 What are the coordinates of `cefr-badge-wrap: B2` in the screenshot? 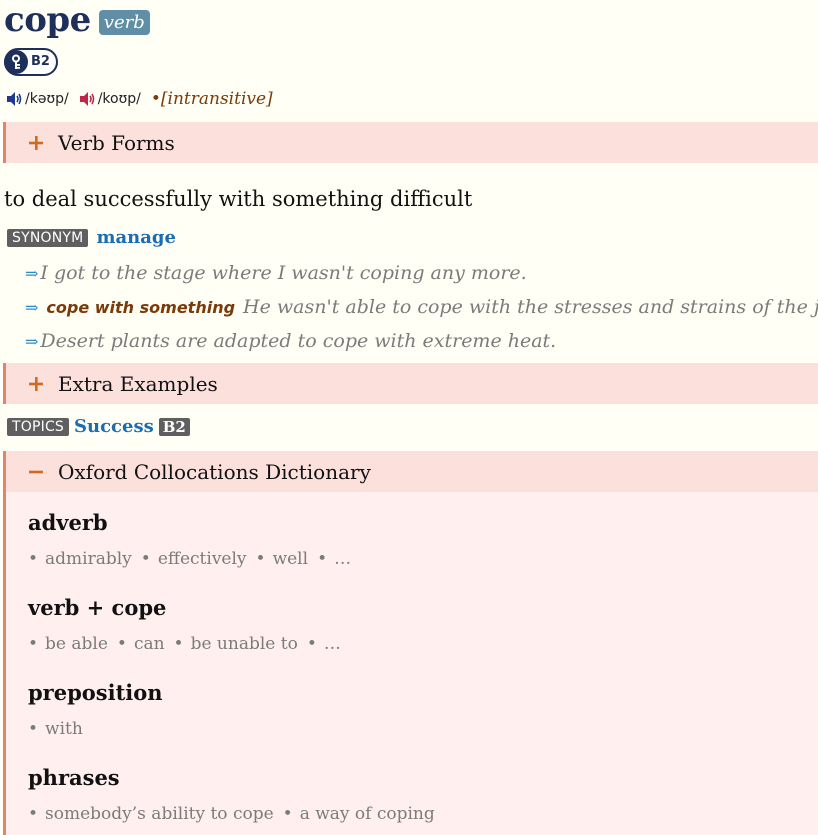 It's located at (31, 61).